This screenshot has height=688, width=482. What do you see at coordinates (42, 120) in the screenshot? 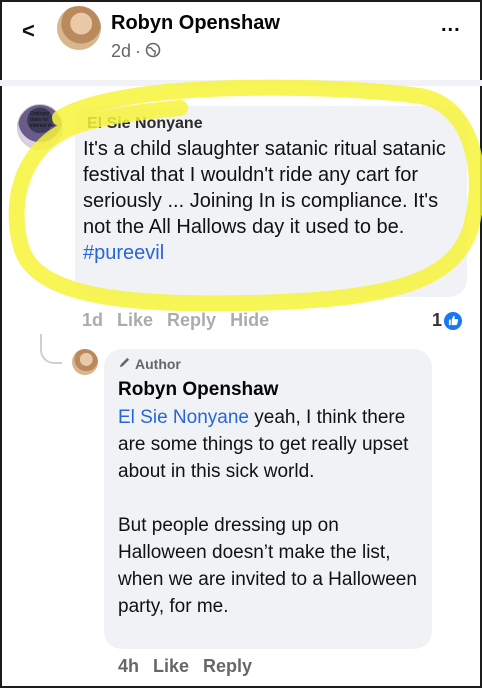
I see `avatar-caption: Ordinary does no interest me` at bounding box center [42, 120].